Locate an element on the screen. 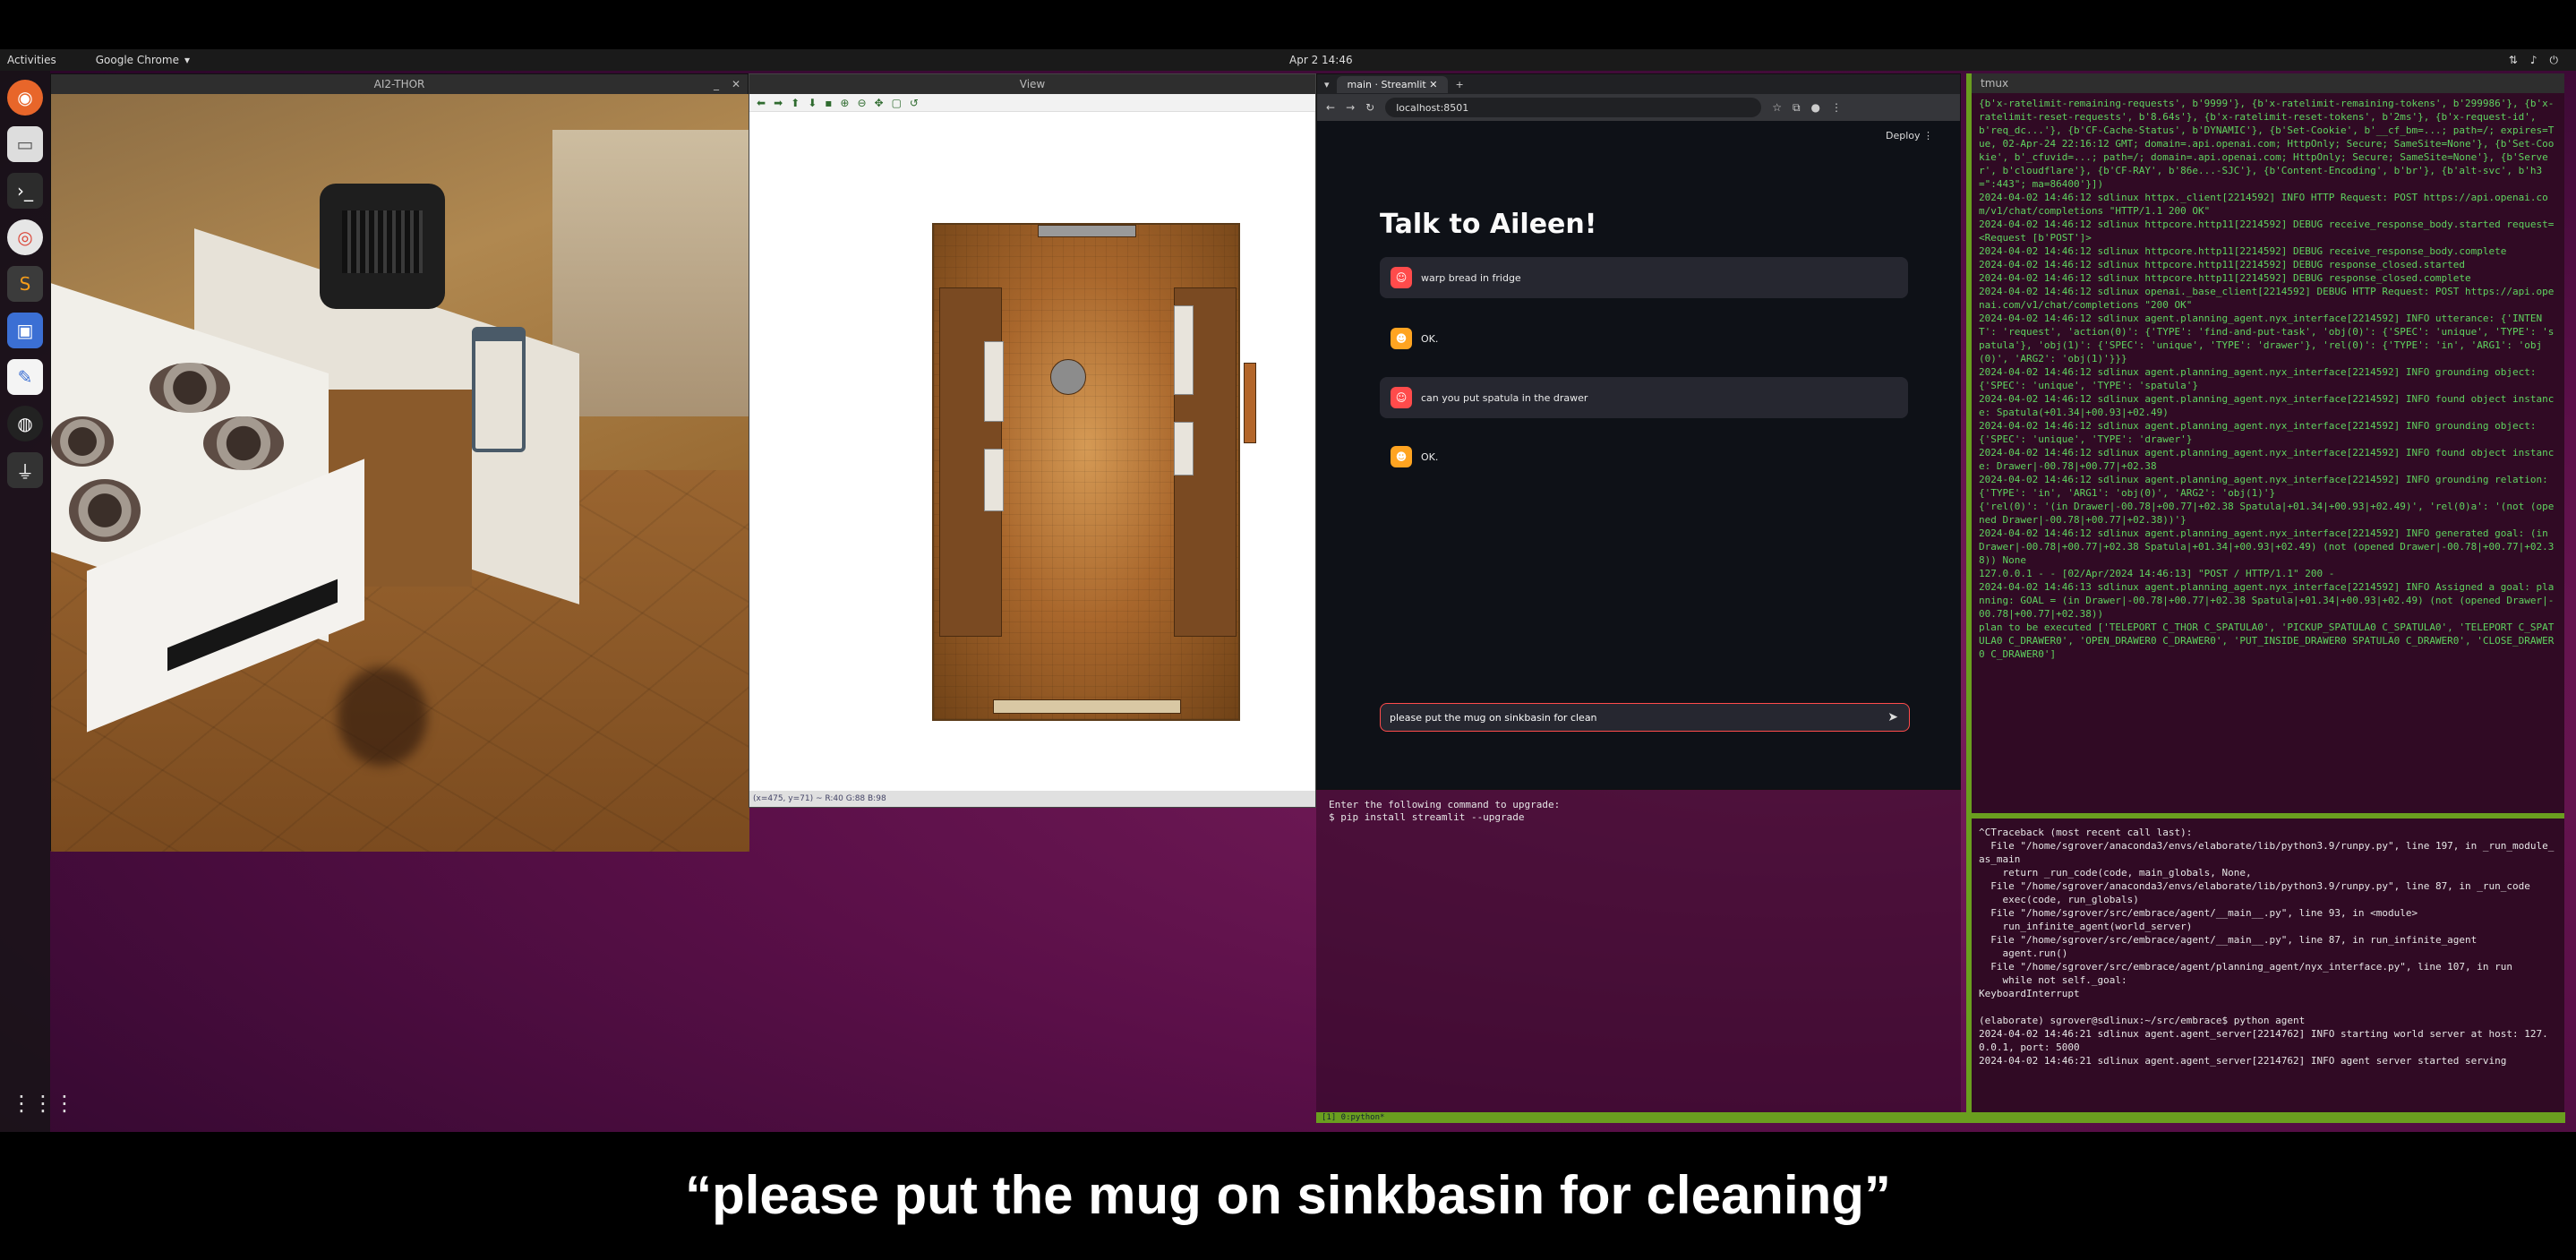 The height and width of the screenshot is (1260, 2576). terminal-title: tmux is located at coordinates (1995, 83).